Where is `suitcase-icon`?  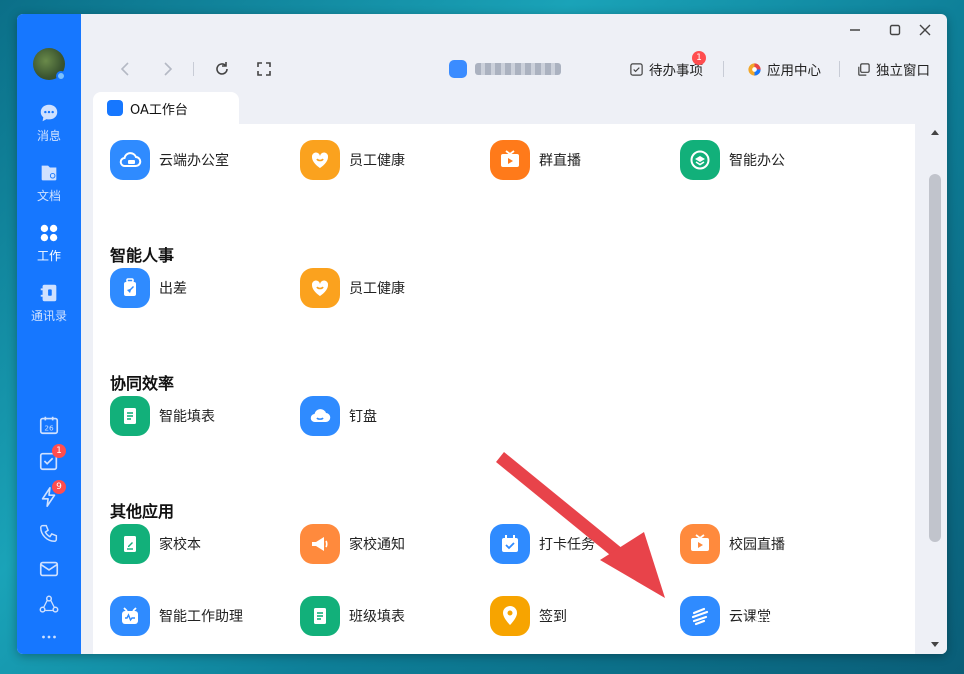
suitcase-icon is located at coordinates (130, 288).